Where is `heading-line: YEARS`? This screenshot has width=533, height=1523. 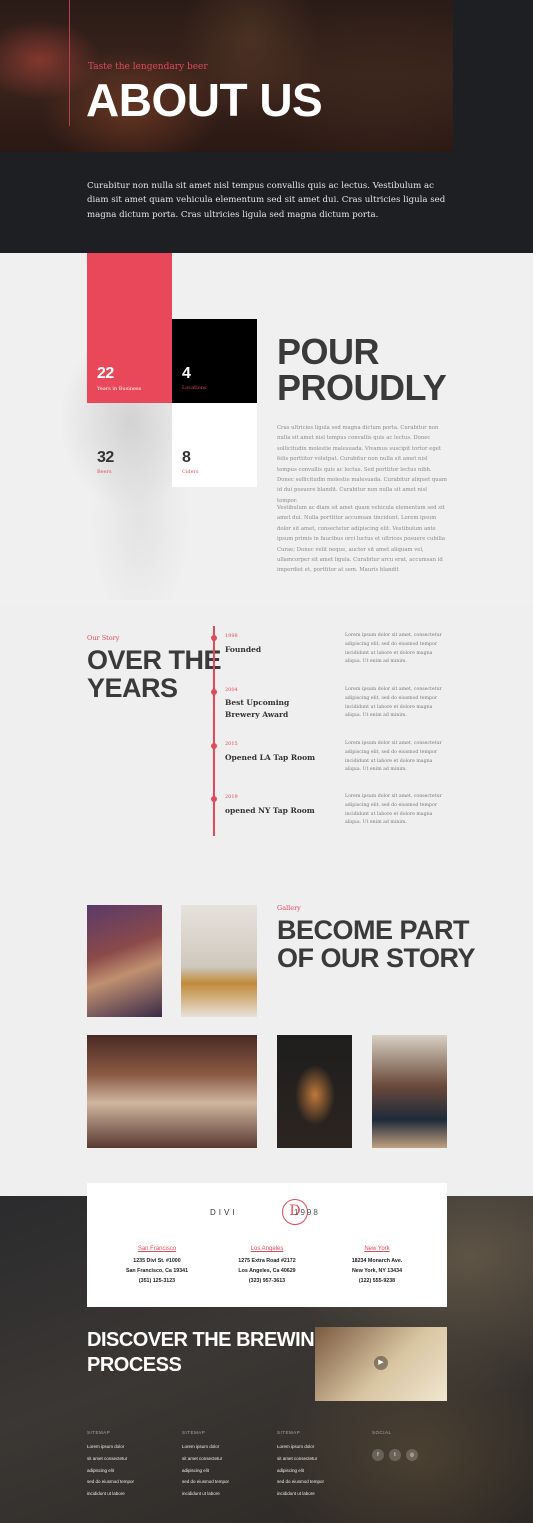
heading-line: YEARS is located at coordinates (132, 688).